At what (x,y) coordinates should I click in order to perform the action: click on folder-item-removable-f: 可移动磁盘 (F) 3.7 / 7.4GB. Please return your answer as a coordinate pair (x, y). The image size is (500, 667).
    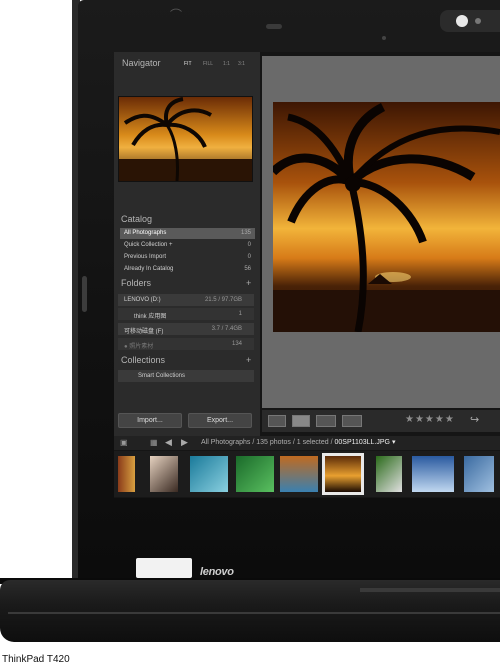
    Looking at the image, I should click on (186, 329).